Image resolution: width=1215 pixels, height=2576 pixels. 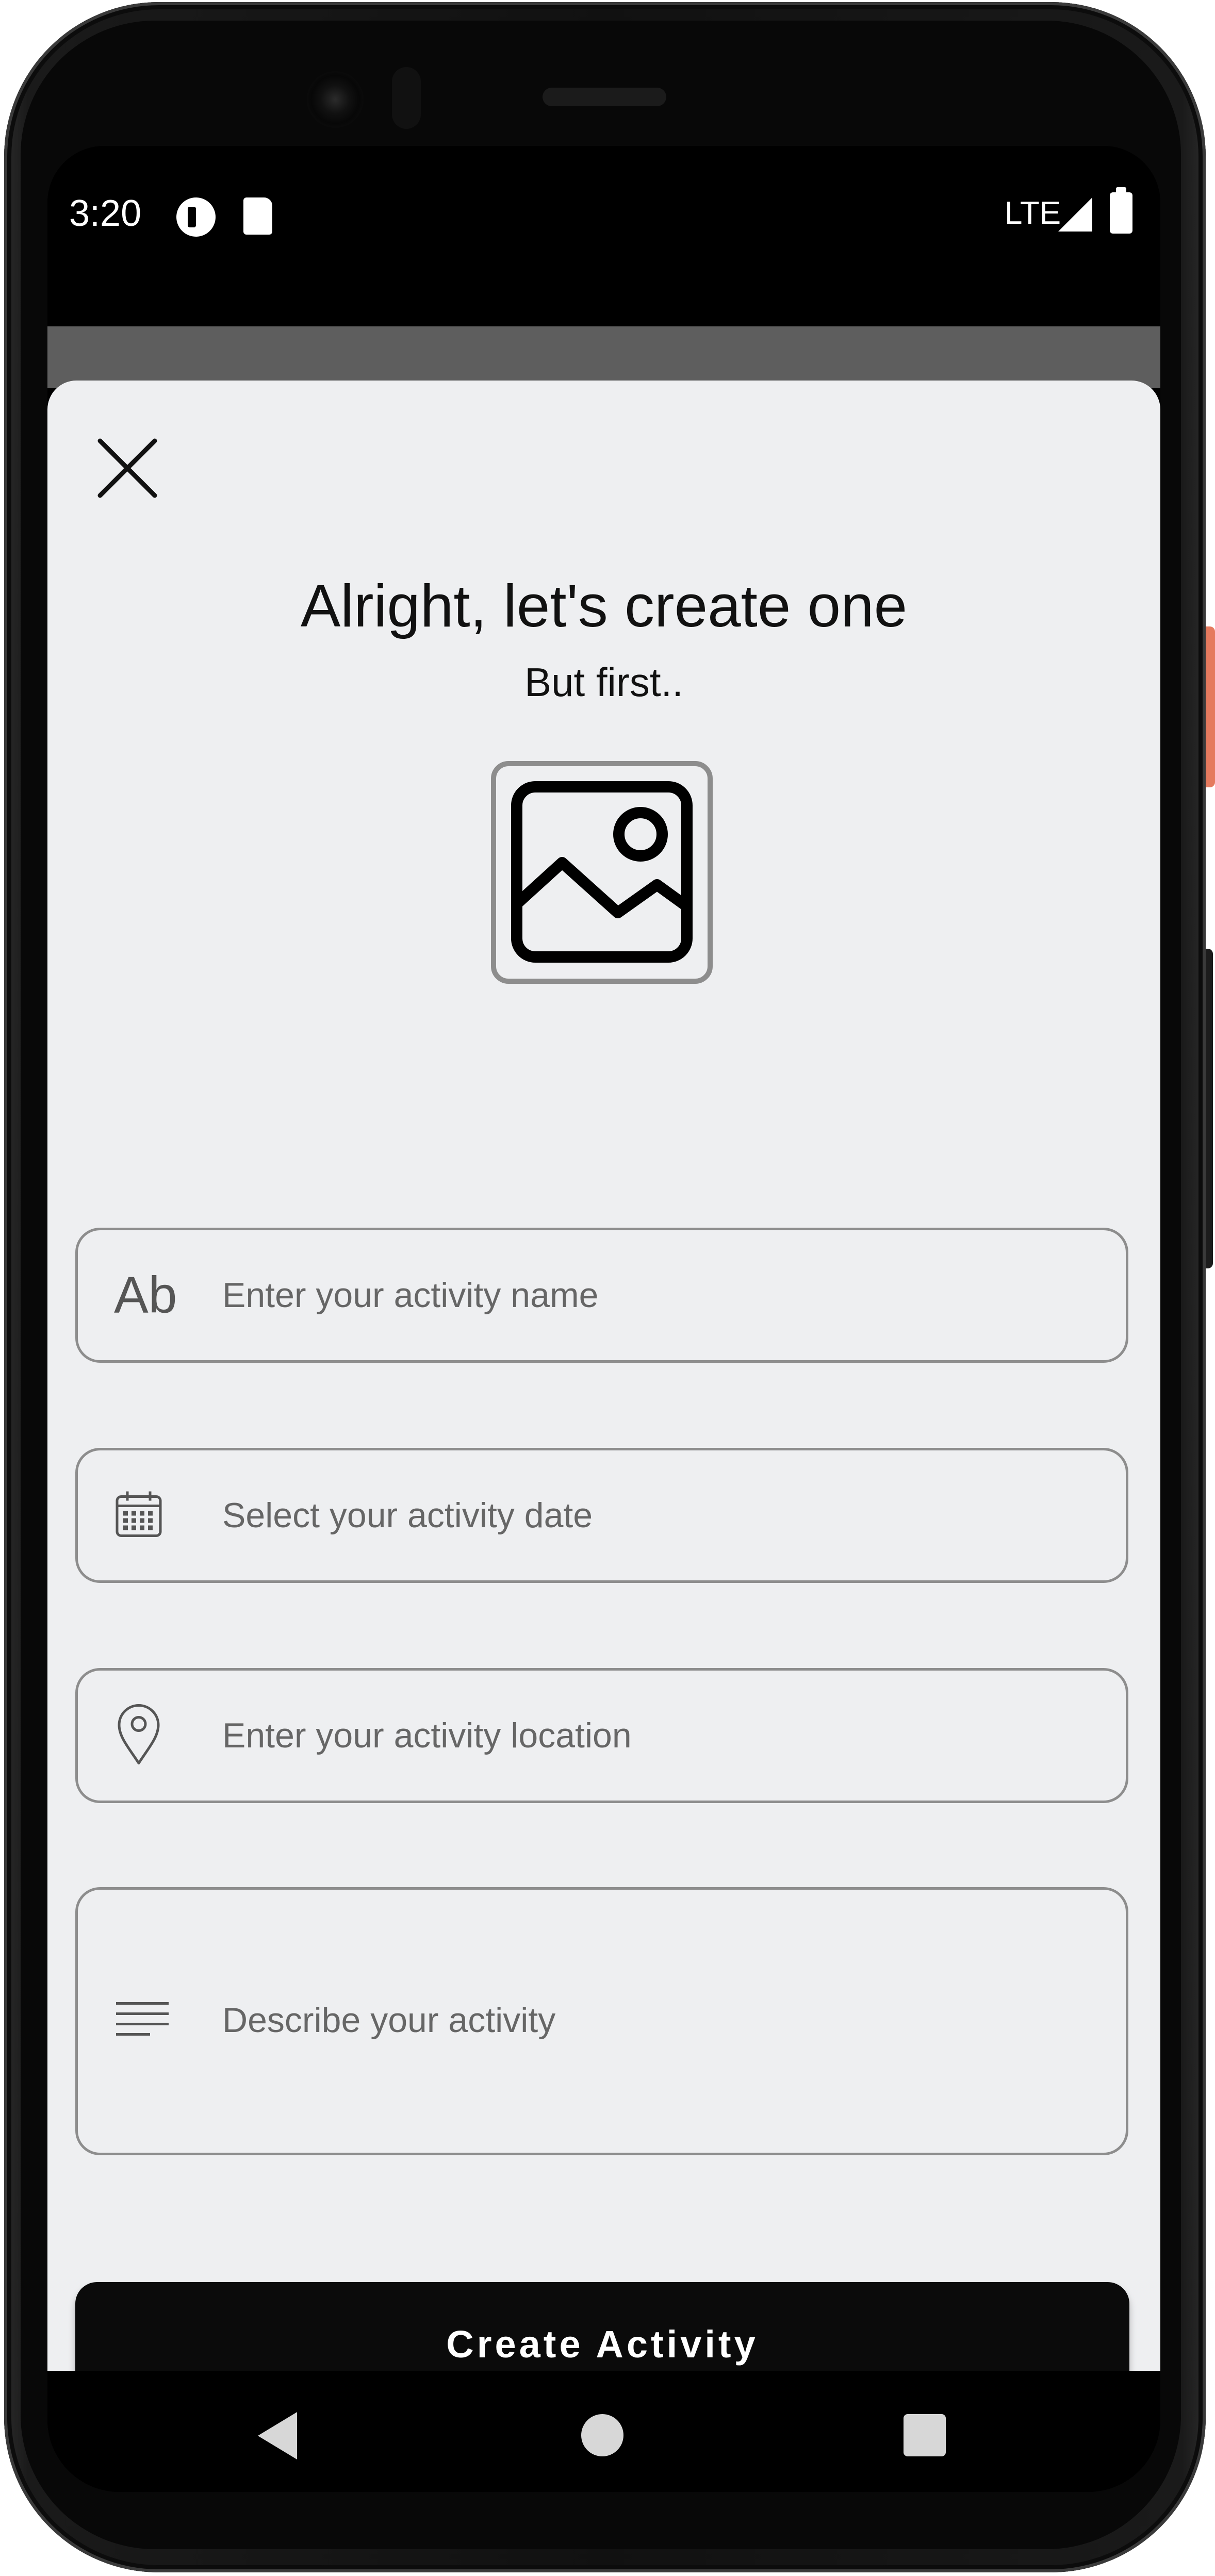 I want to click on activity-location-input, so click(x=660, y=1736).